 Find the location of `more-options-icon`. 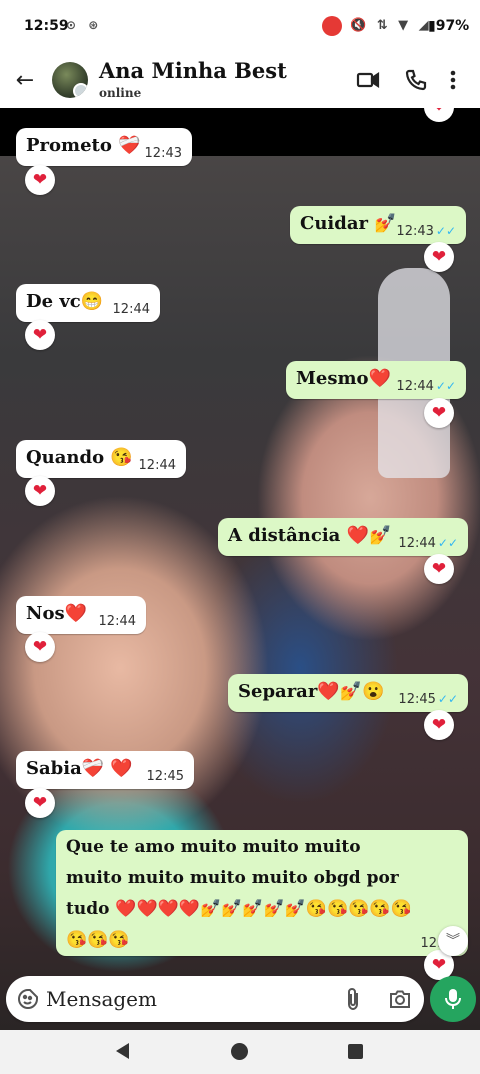

more-options-icon is located at coordinates (453, 80).